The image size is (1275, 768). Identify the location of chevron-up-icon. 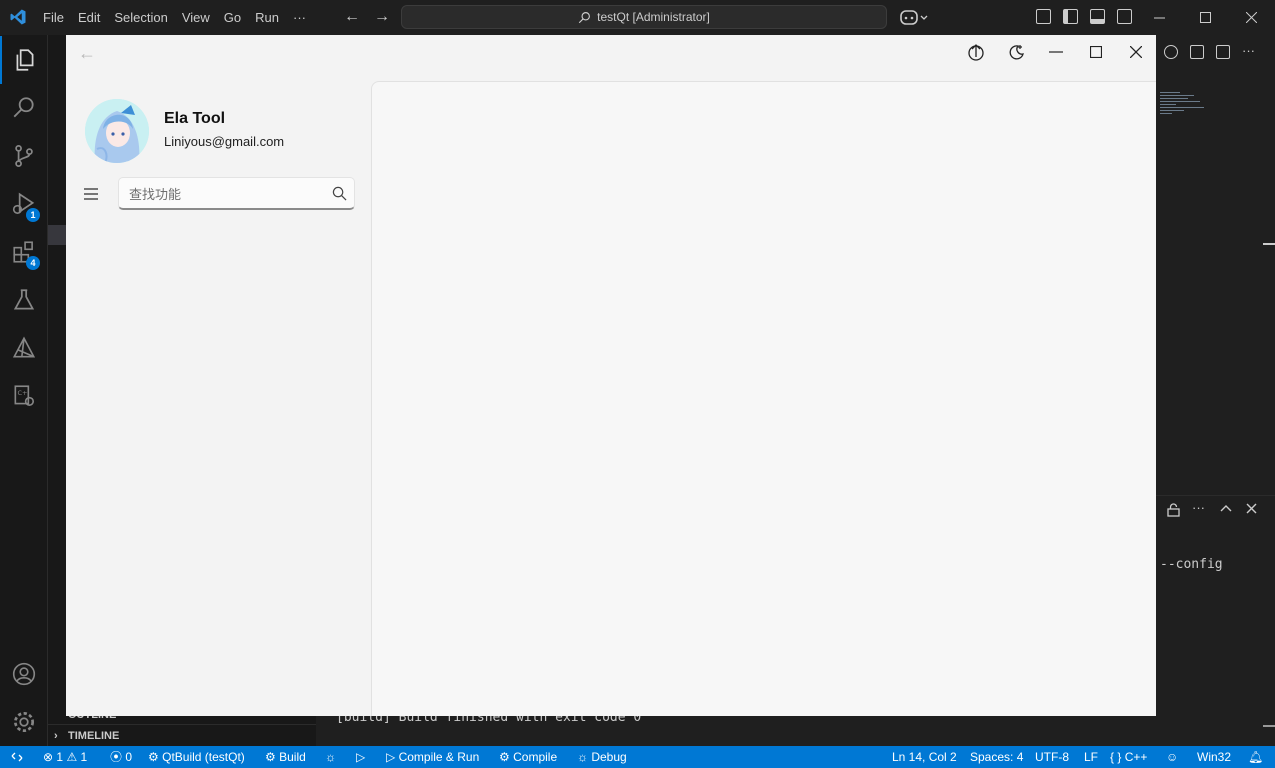
(1226, 508).